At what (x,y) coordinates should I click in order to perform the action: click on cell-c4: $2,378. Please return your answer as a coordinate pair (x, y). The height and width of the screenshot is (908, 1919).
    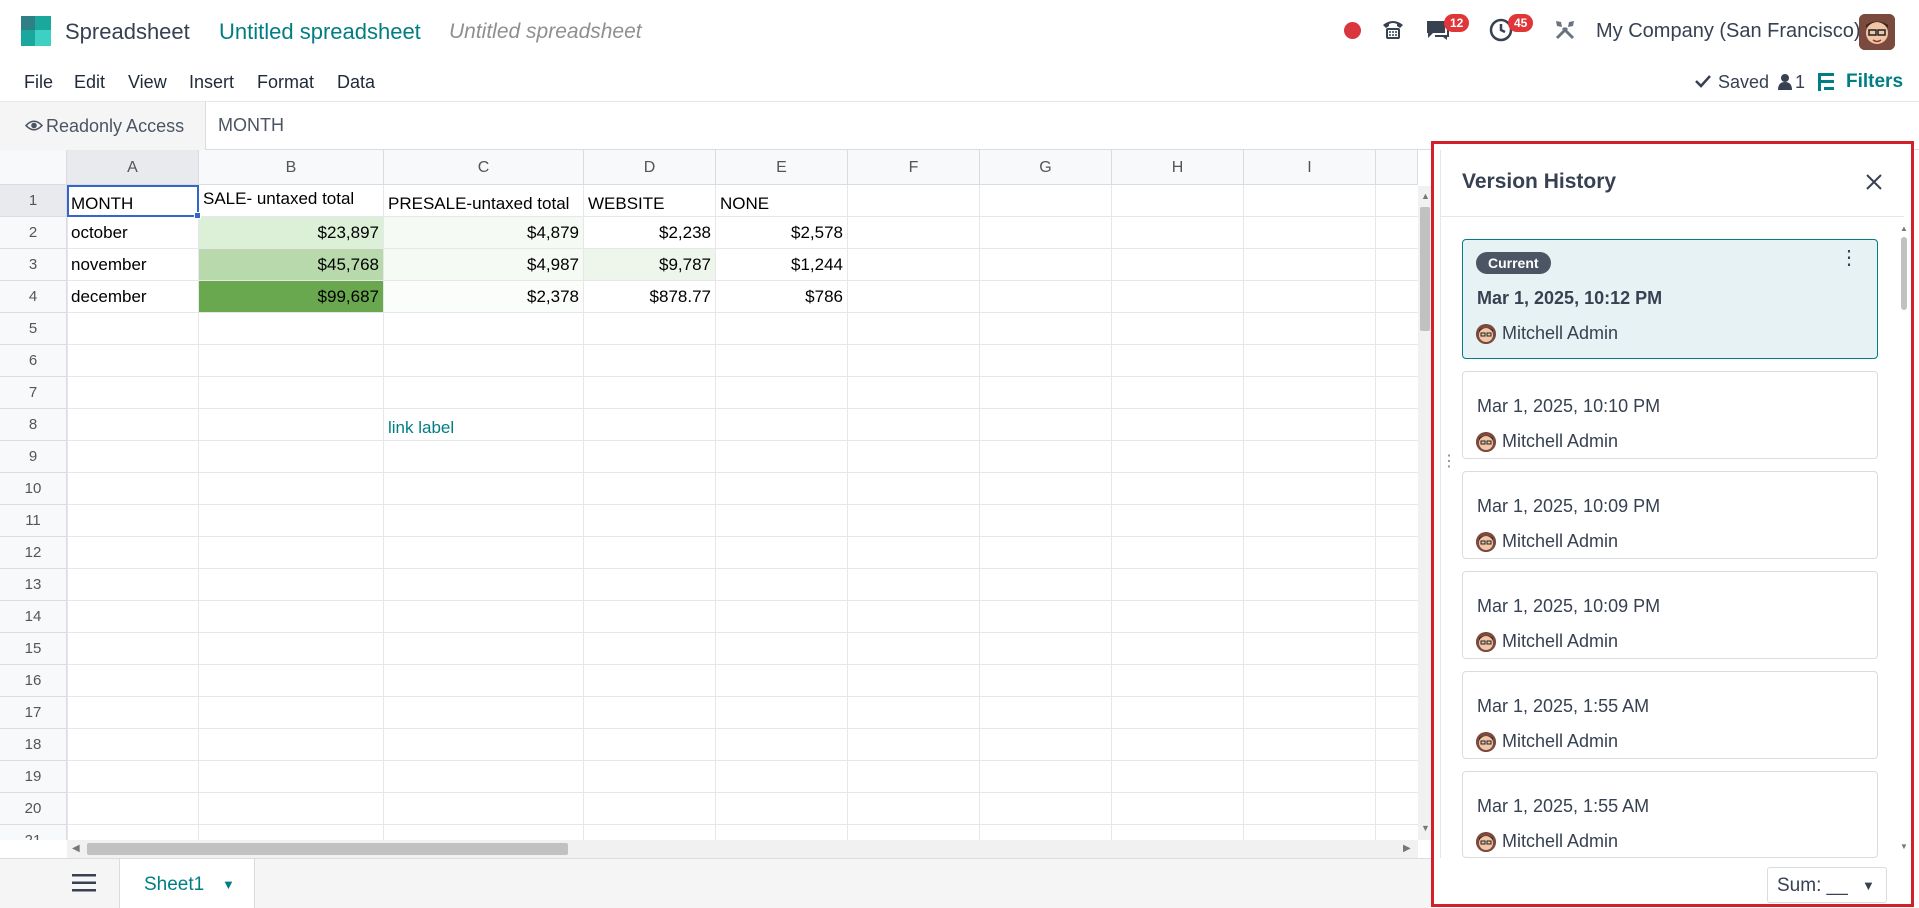
    Looking at the image, I should click on (483, 296).